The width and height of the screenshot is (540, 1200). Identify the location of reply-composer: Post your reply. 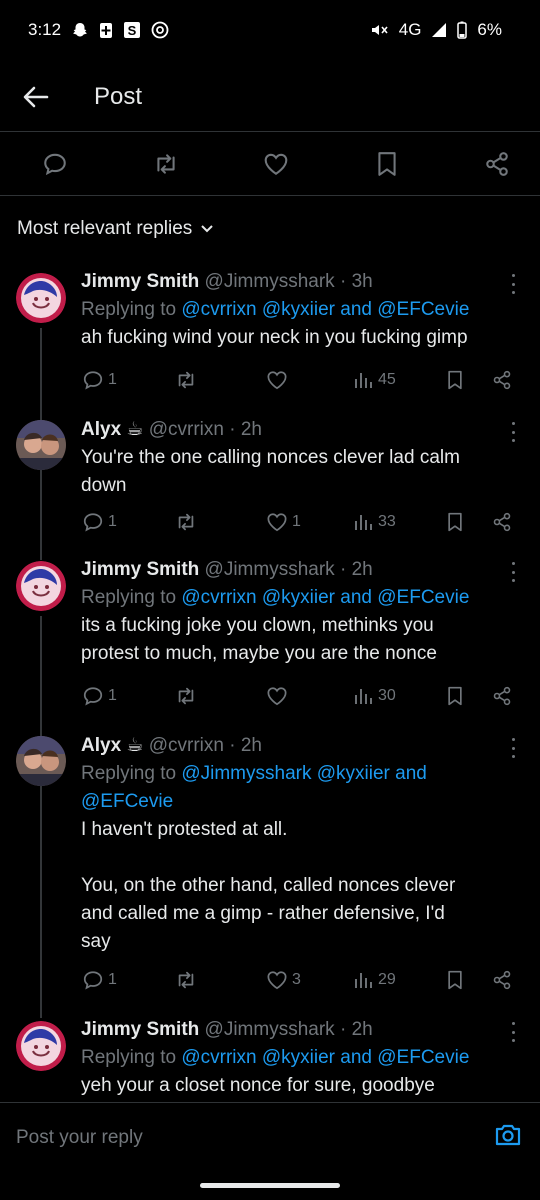
(270, 1137).